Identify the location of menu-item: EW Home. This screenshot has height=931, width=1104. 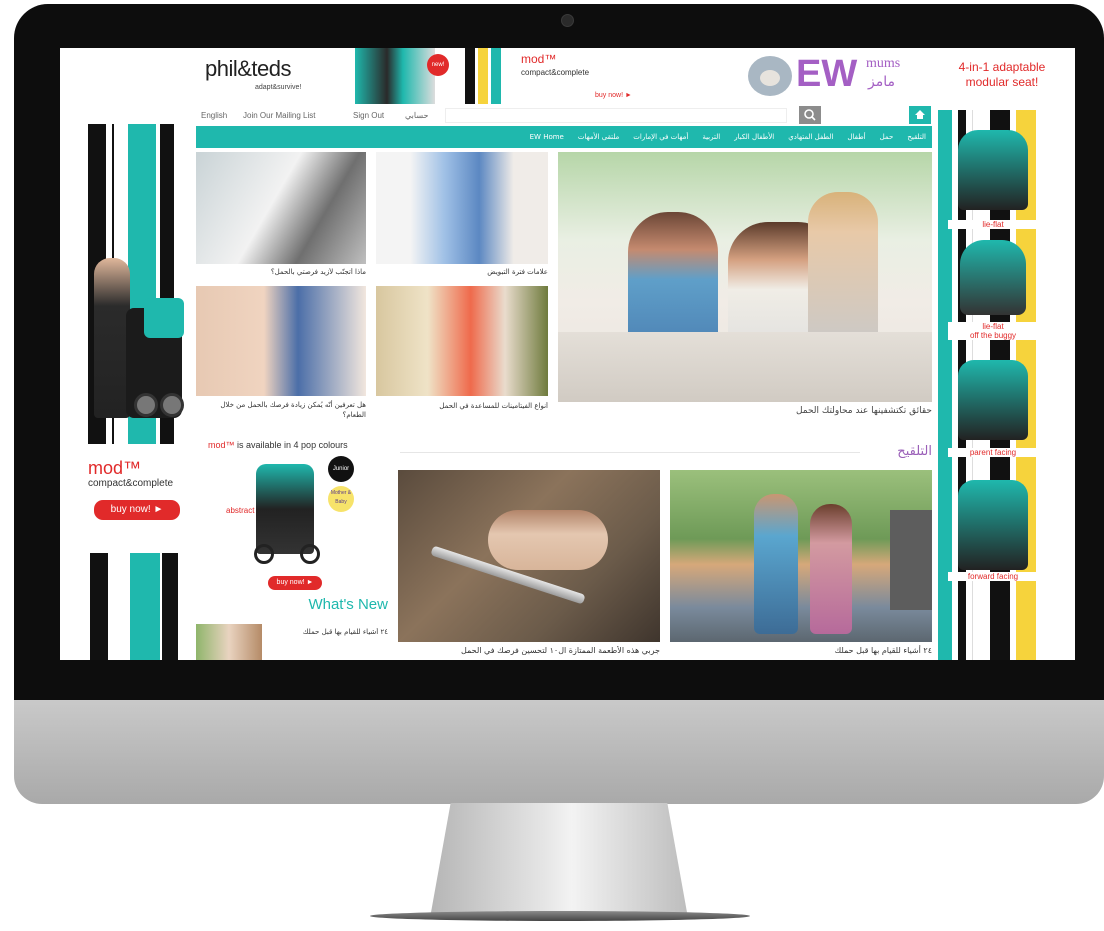
(547, 137).